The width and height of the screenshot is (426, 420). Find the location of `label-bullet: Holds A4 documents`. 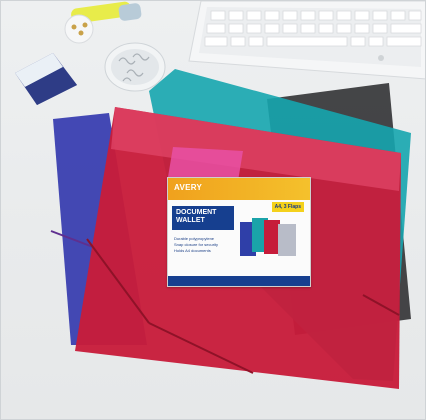

label-bullet: Holds A4 documents is located at coordinates (192, 250).